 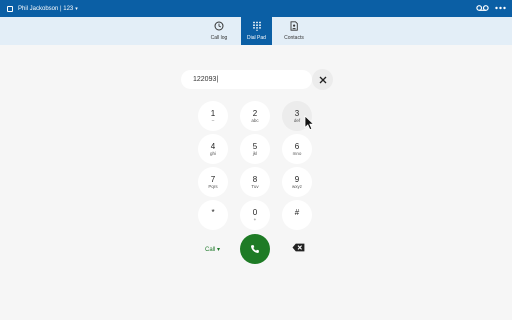 I want to click on key-digit: 6, so click(x=297, y=146).